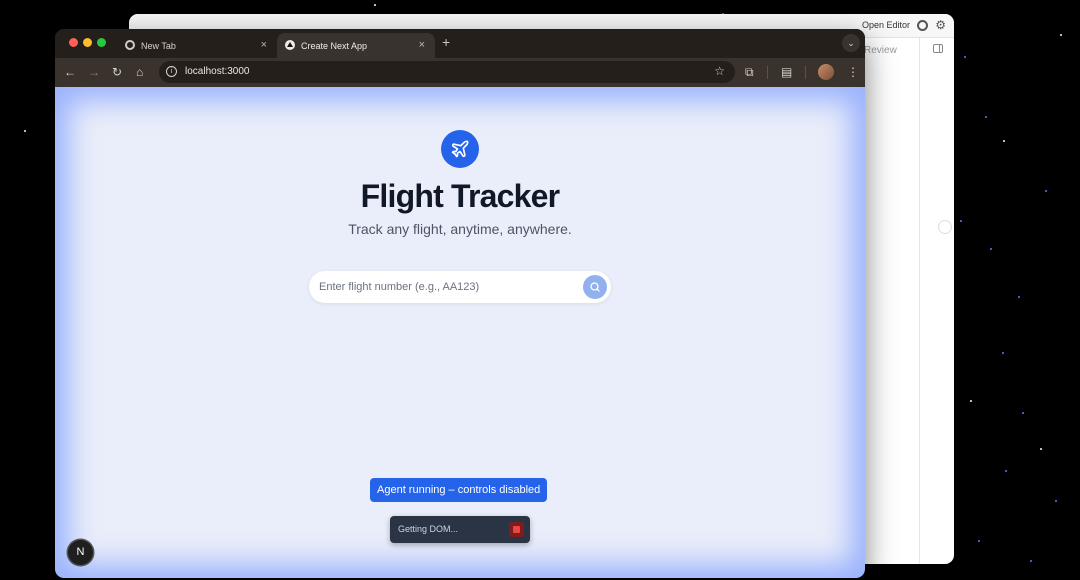  What do you see at coordinates (101, 42) in the screenshot?
I see `maximize-window-button` at bounding box center [101, 42].